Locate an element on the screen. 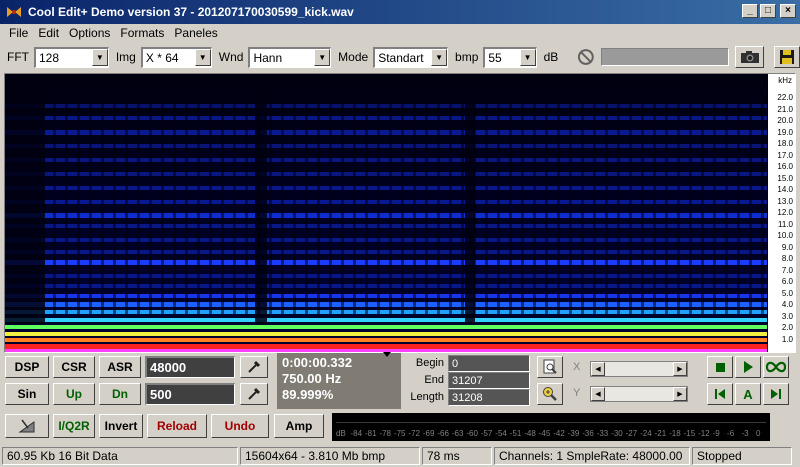  camera-button is located at coordinates (749, 57).